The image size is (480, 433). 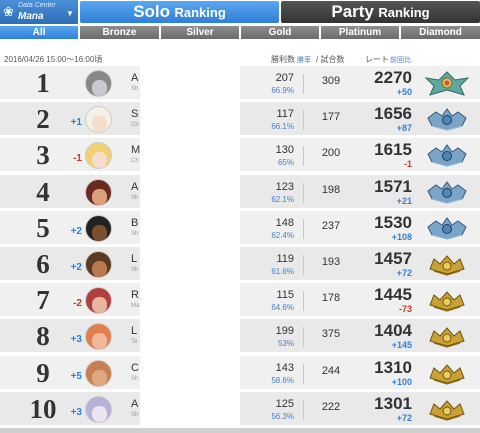 What do you see at coordinates (282, 199) in the screenshot?
I see `win-rate: 62.1%` at bounding box center [282, 199].